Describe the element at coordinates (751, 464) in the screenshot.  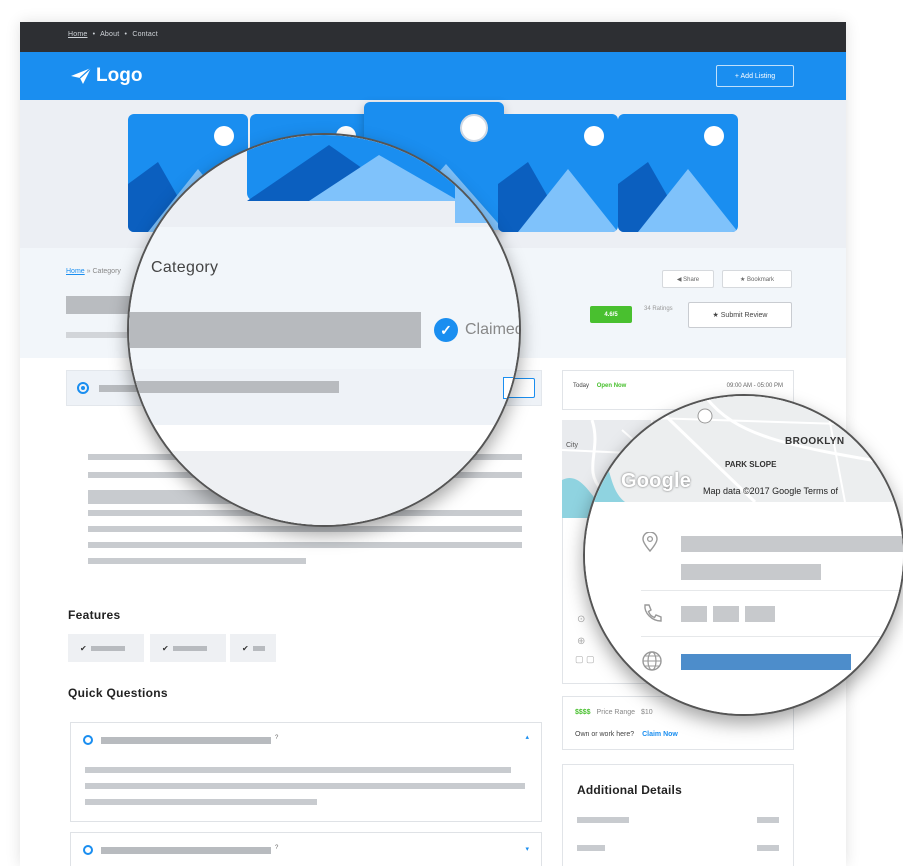
I see `map-label-park-slope: PARK SLOPE` at that location.